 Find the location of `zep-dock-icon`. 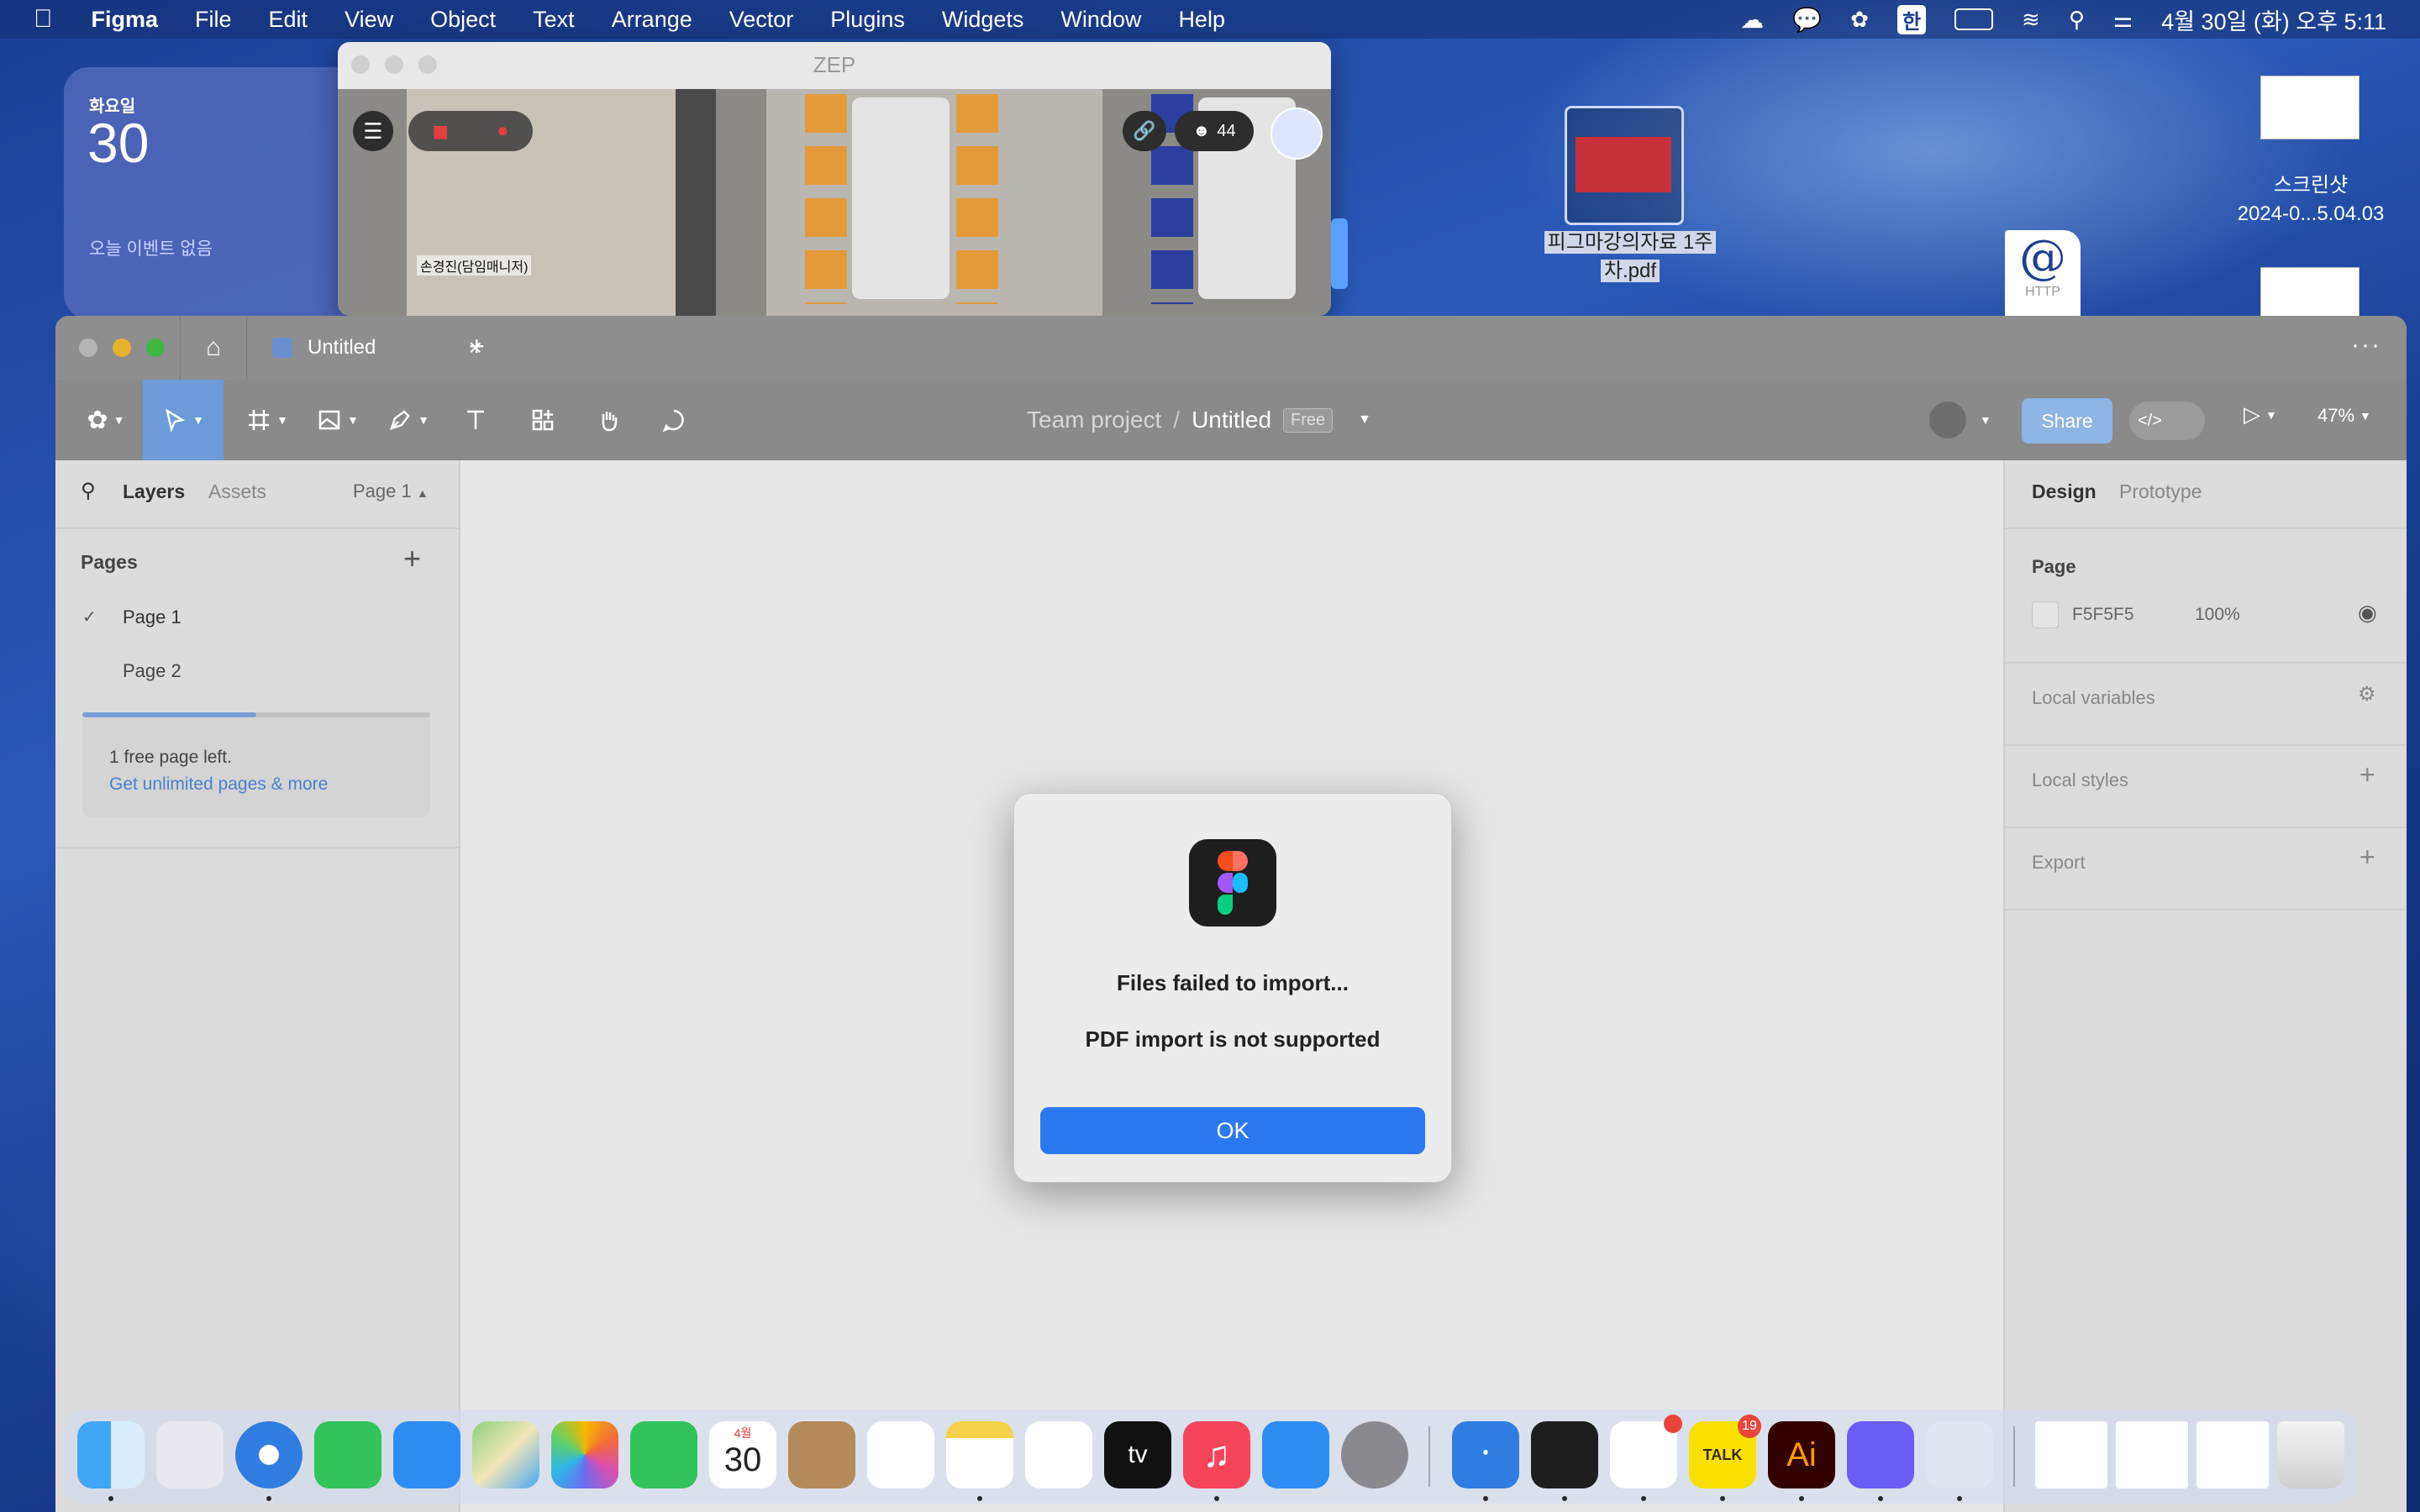

zep-dock-icon is located at coordinates (1880, 1454).